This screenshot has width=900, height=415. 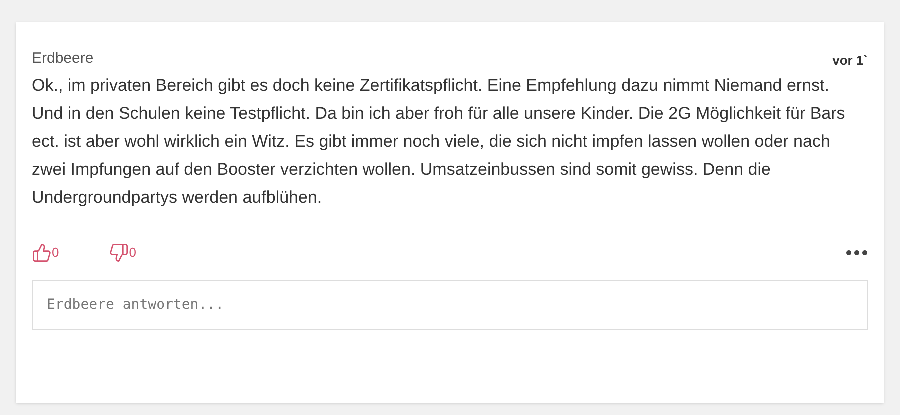 I want to click on thumbs-up-icon, so click(x=42, y=252).